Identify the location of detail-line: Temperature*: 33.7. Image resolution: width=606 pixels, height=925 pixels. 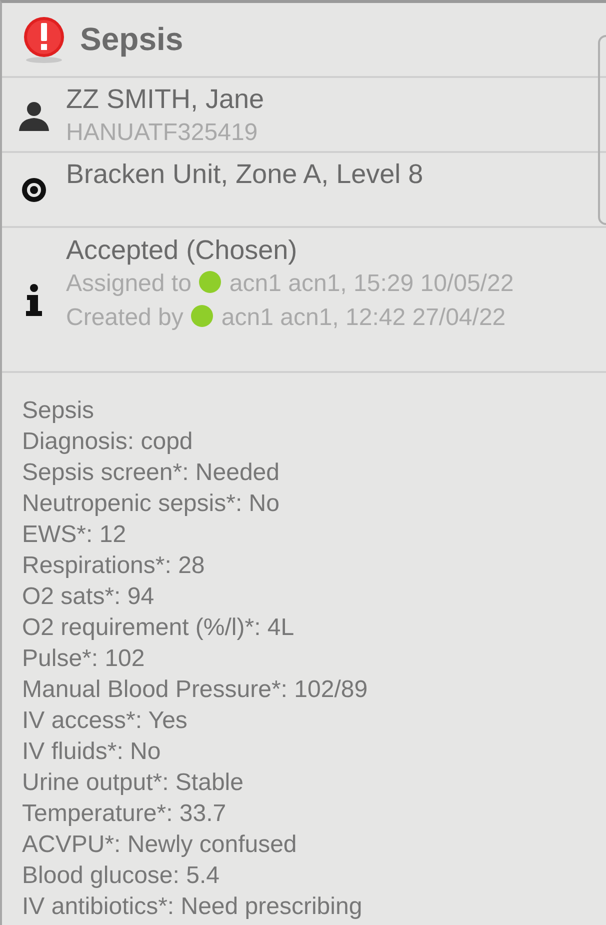
(125, 814).